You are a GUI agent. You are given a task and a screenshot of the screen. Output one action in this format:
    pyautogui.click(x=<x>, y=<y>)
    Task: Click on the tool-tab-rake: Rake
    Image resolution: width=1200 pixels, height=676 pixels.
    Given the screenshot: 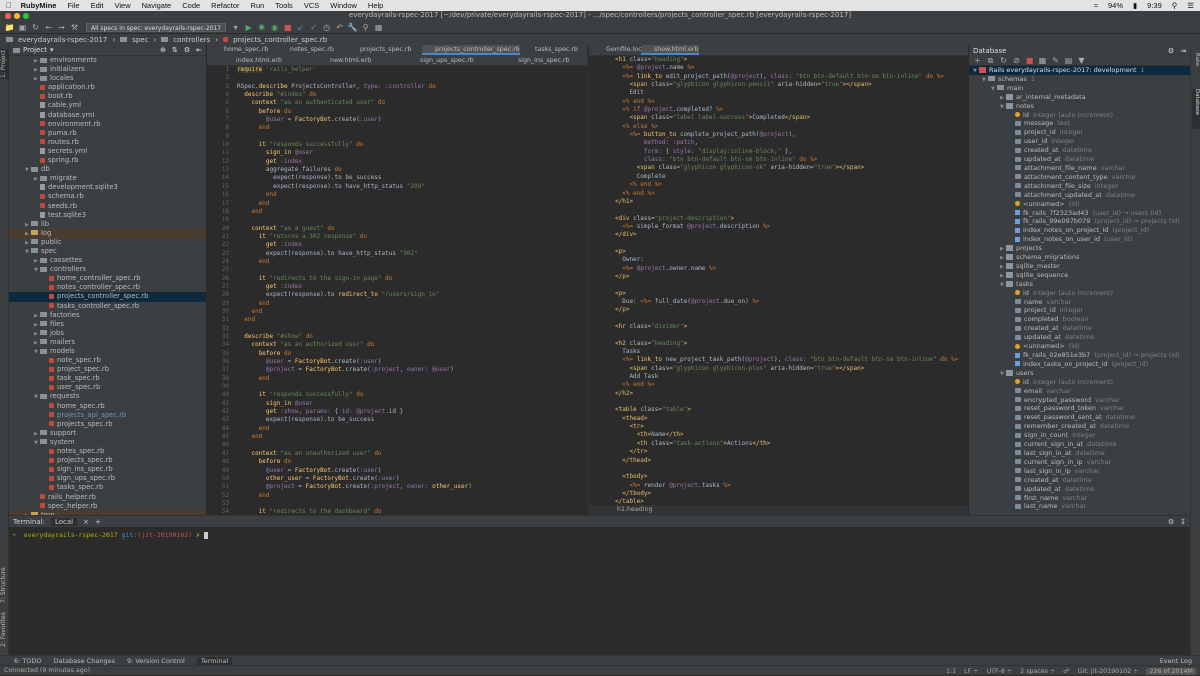 What is the action you would take?
    pyautogui.click(x=1196, y=65)
    